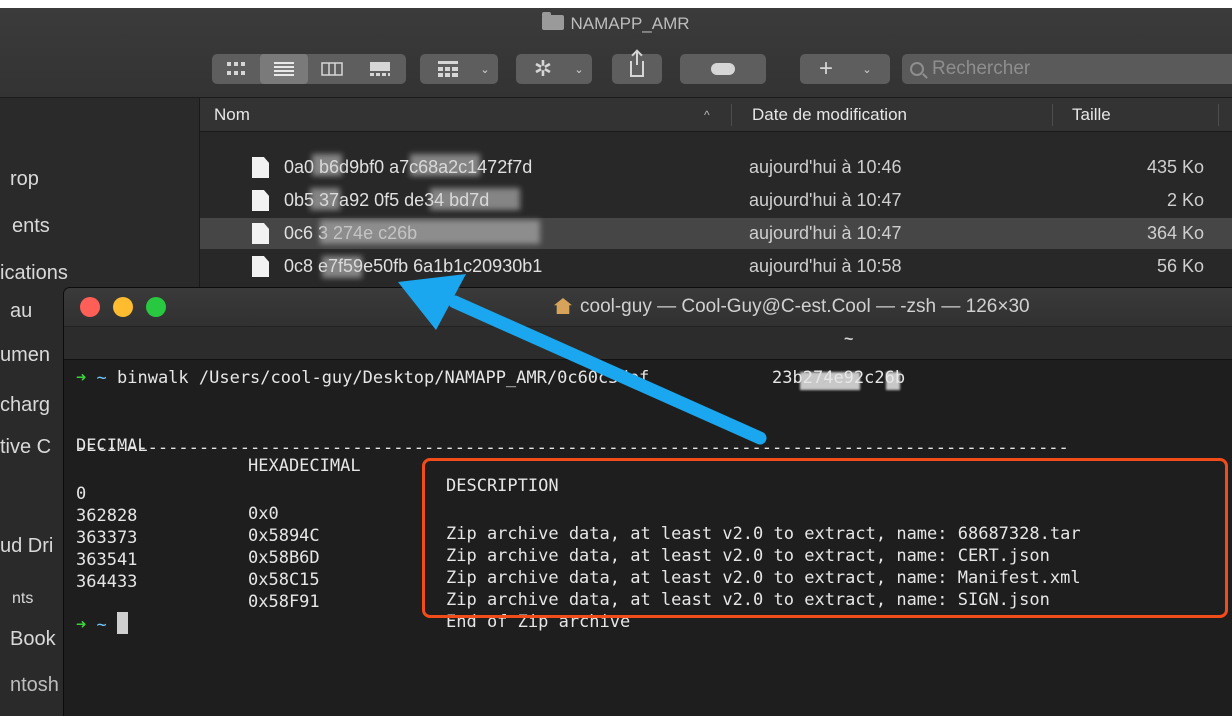  Describe the element at coordinates (1091, 115) in the screenshot. I see `column-size: Taille` at that location.